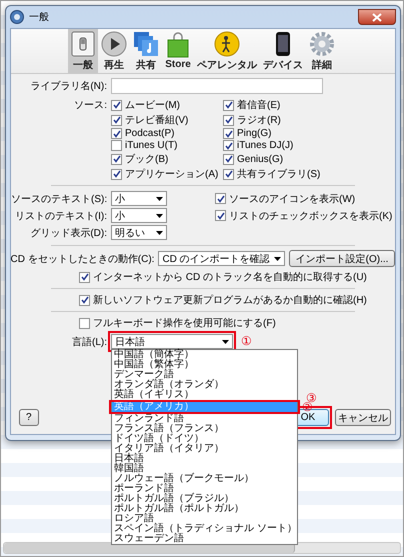 The width and height of the screenshot is (404, 557). Describe the element at coordinates (217, 86) in the screenshot. I see `library-name-field` at that location.